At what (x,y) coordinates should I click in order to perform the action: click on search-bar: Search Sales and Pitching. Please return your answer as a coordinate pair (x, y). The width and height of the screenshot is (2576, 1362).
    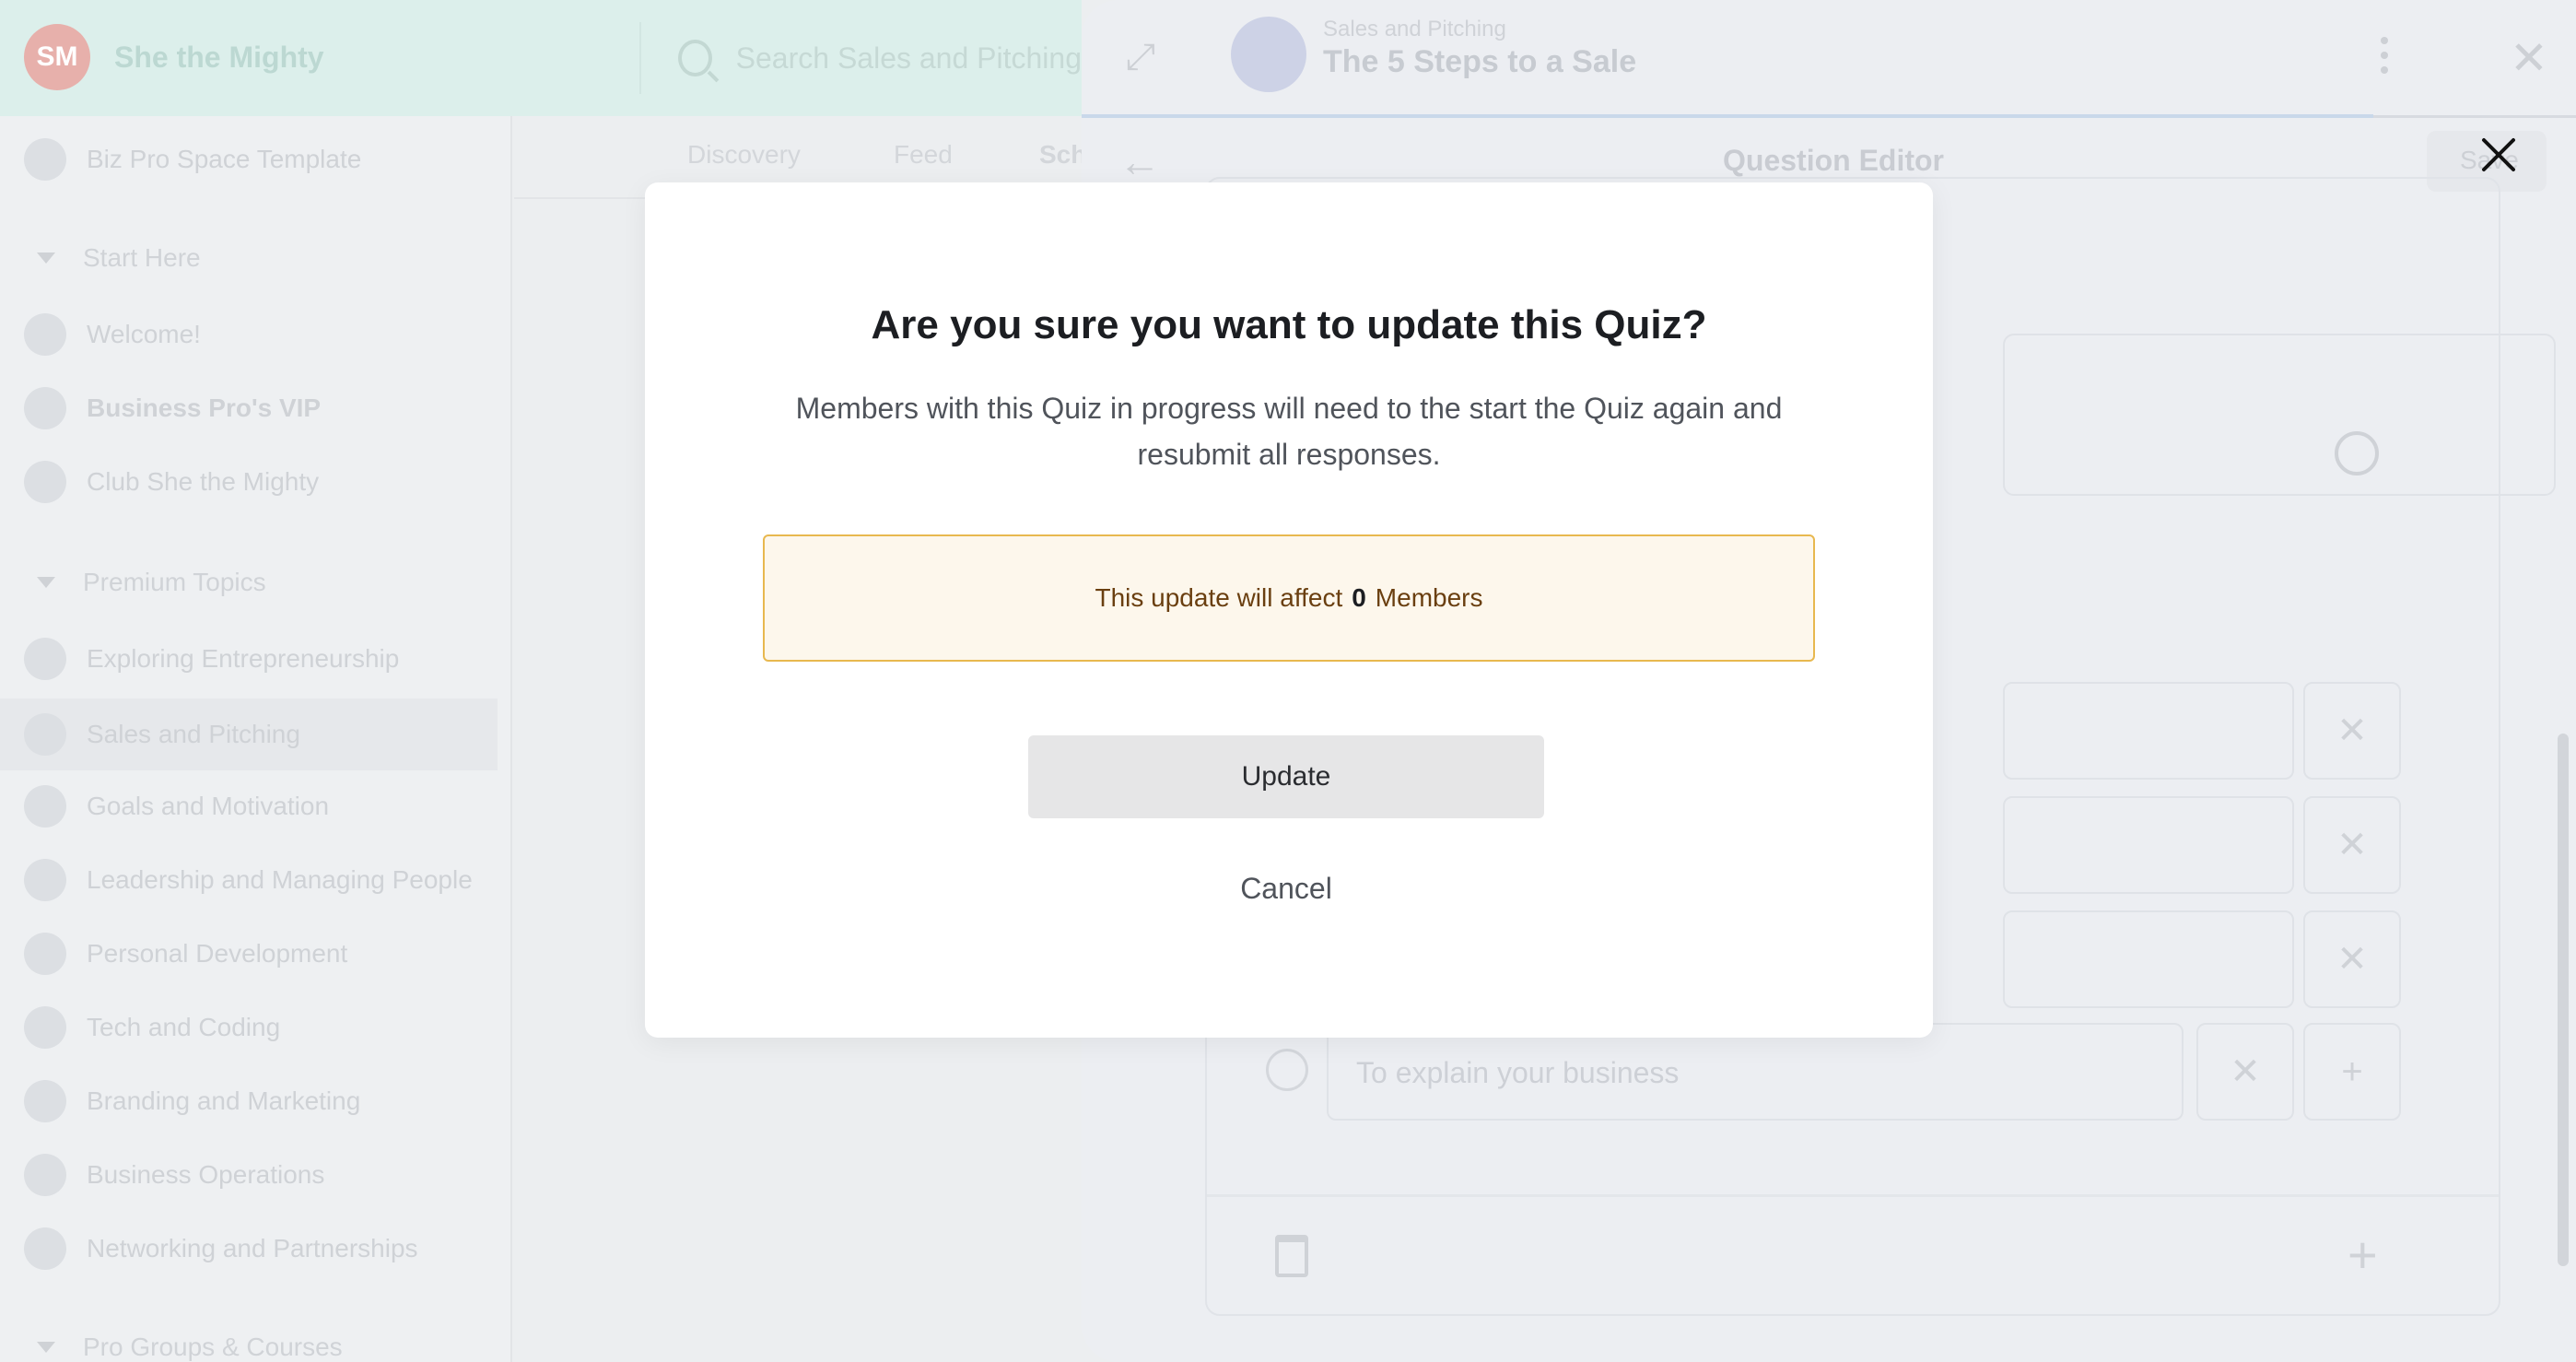
    Looking at the image, I should click on (860, 58).